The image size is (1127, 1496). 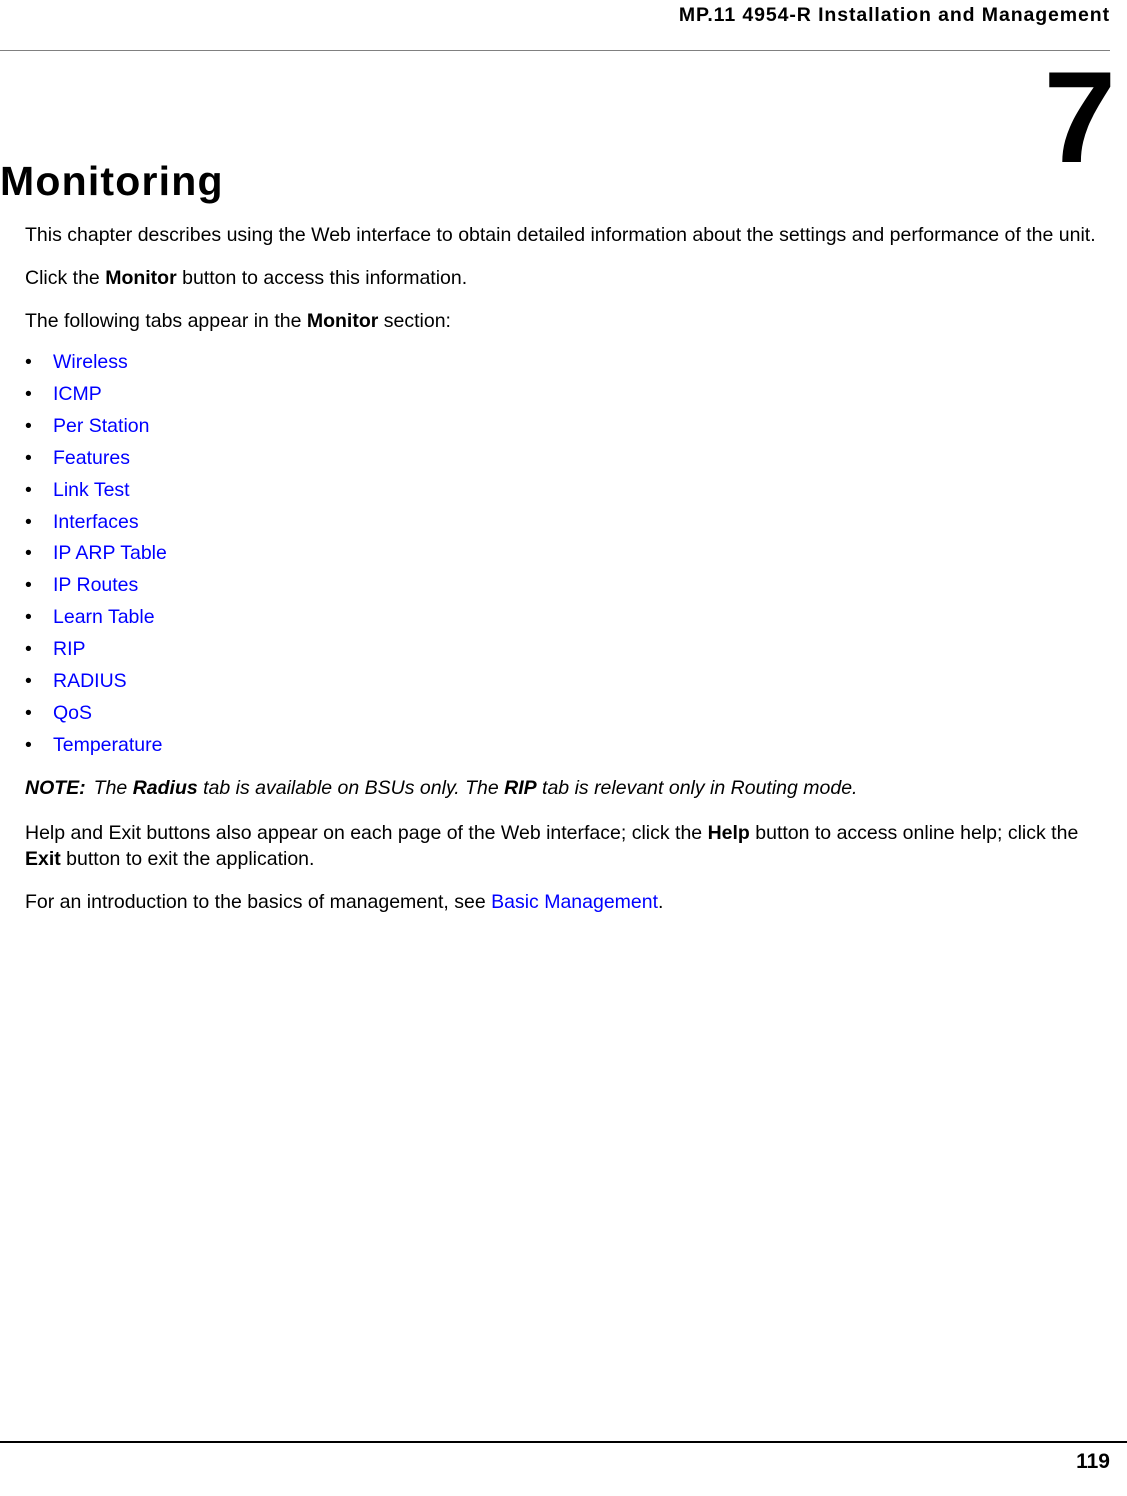 I want to click on link-features: Features, so click(x=91, y=458).